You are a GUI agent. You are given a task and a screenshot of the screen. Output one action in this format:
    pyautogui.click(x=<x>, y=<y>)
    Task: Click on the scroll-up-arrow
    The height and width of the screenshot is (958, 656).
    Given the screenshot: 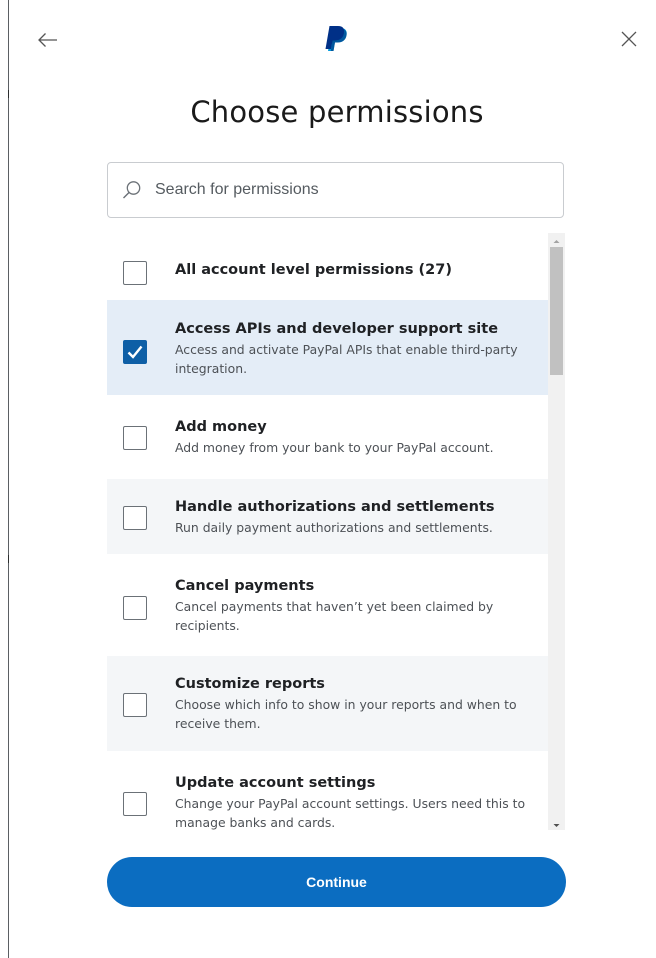 What is the action you would take?
    pyautogui.click(x=556, y=239)
    